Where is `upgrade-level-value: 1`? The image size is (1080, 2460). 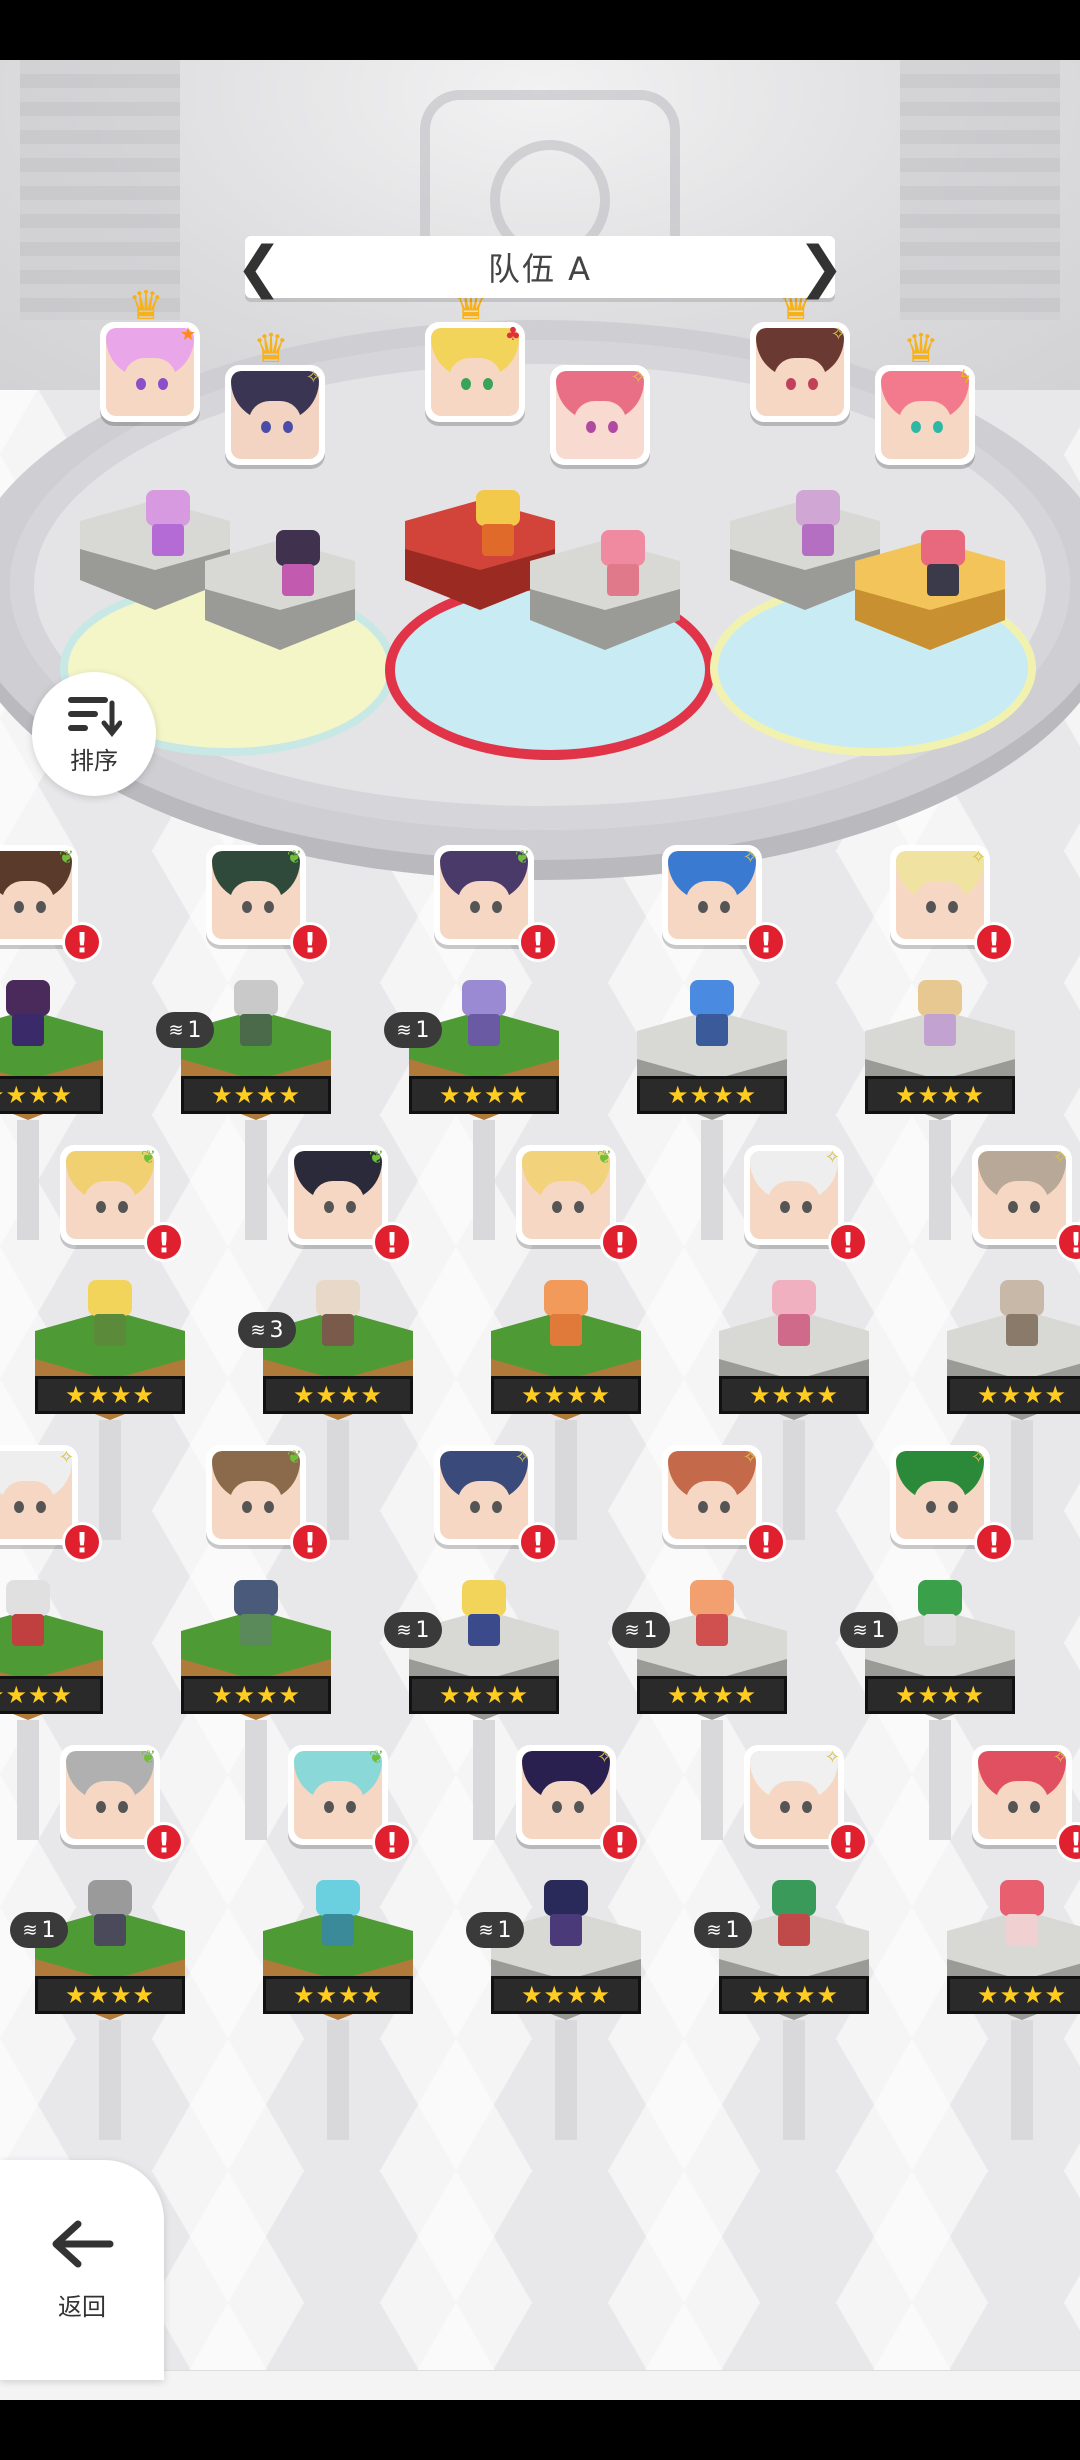 upgrade-level-value: 1 is located at coordinates (422, 1030).